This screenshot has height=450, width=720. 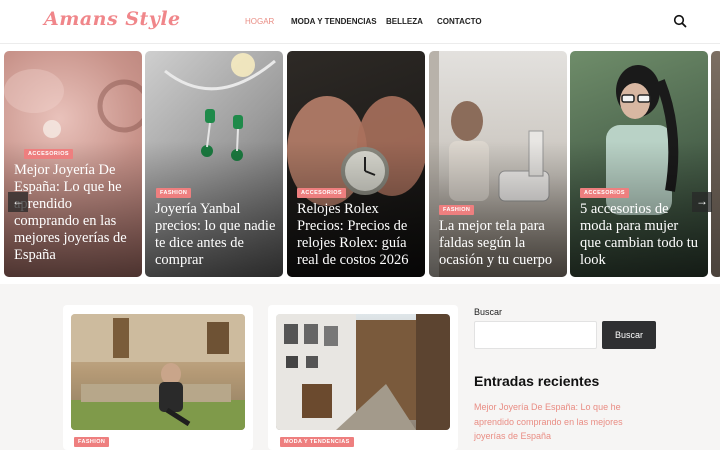 I want to click on sidebar-search-input, so click(x=535, y=335).